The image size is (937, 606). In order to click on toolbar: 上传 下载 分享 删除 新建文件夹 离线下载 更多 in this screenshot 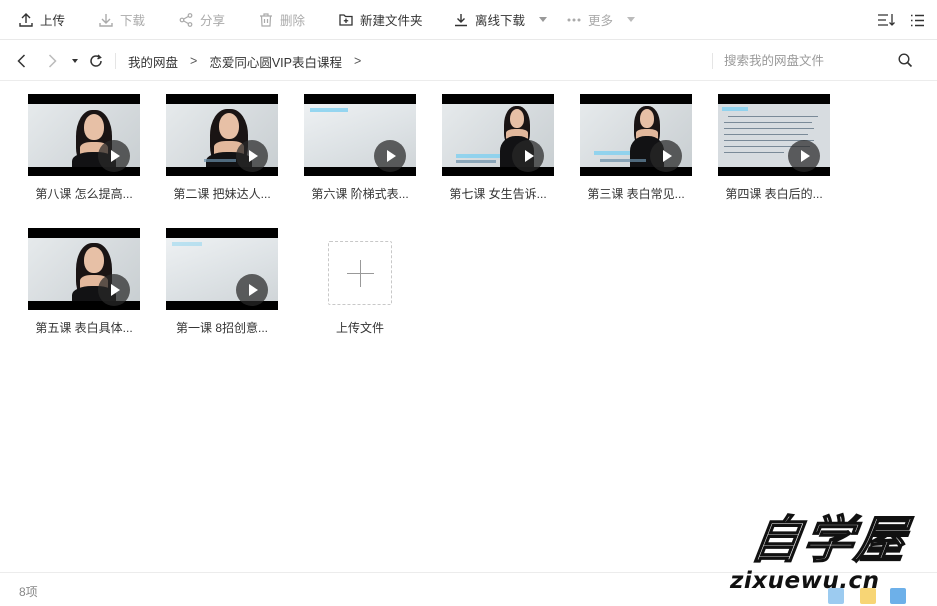, I will do `click(468, 20)`.